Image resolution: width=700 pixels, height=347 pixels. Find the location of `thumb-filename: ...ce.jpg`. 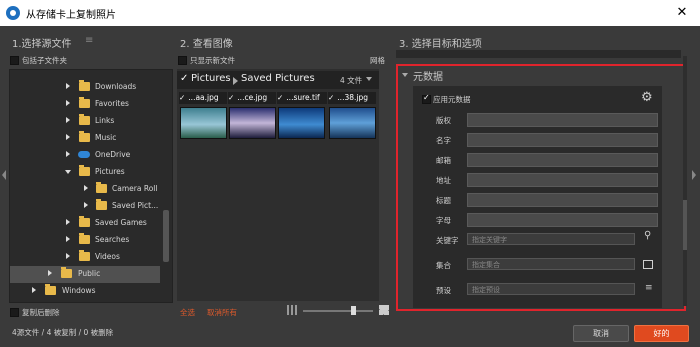

thumb-filename: ...ce.jpg is located at coordinates (252, 97).